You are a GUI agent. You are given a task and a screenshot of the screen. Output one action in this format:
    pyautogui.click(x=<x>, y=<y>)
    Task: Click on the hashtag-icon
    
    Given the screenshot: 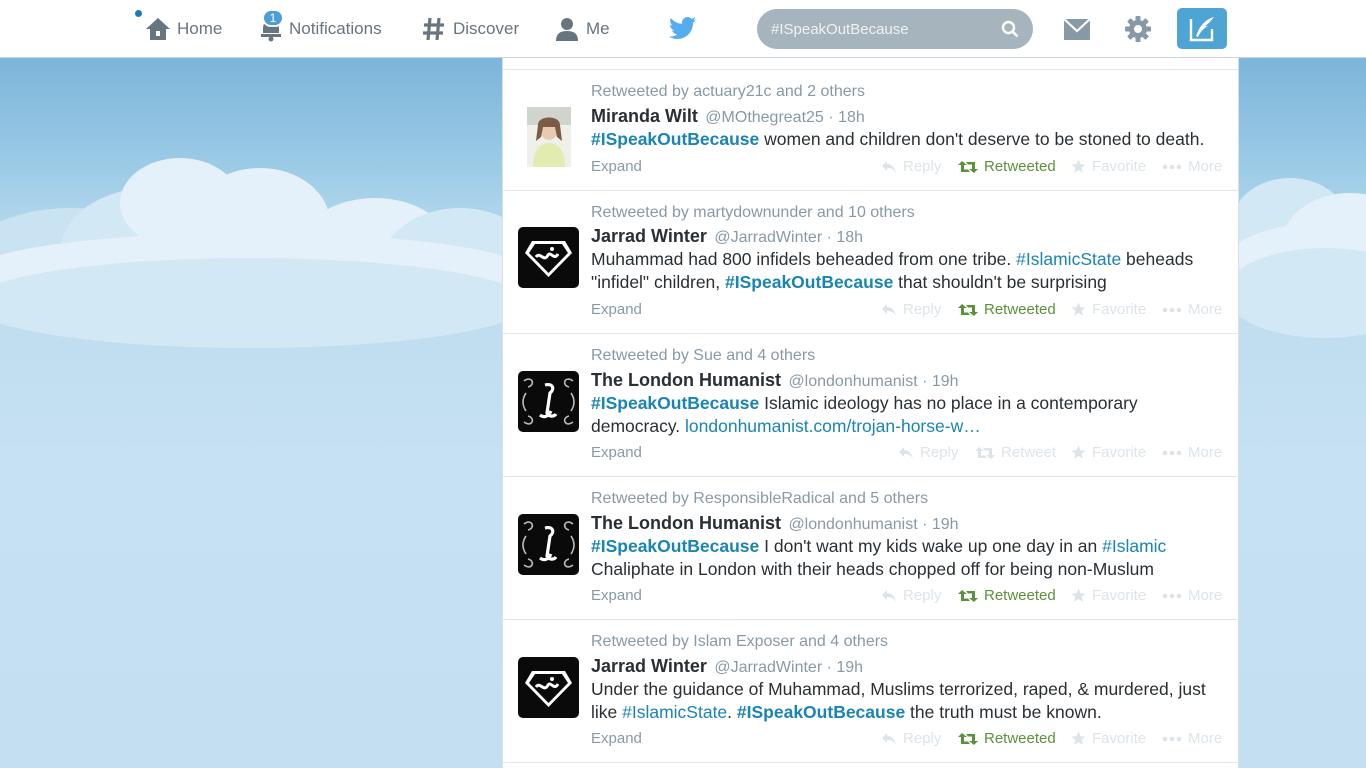 What is the action you would take?
    pyautogui.click(x=433, y=29)
    